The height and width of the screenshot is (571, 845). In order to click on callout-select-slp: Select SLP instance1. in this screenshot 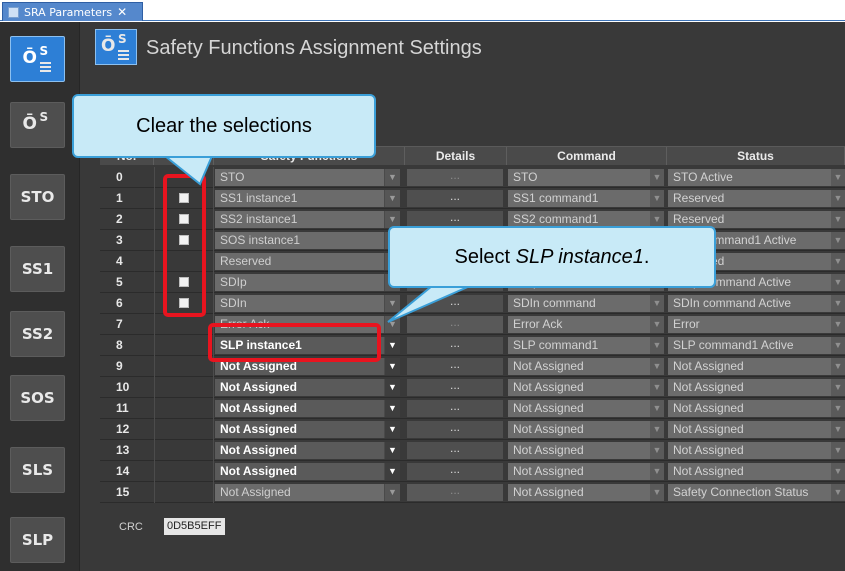, I will do `click(552, 257)`.